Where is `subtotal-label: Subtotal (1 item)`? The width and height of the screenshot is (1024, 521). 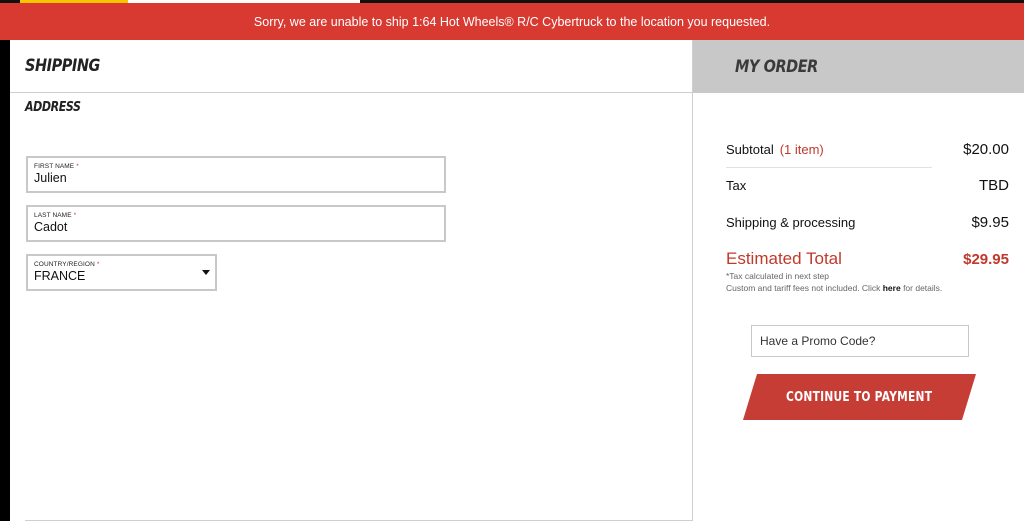
subtotal-label: Subtotal (1 item) is located at coordinates (775, 149).